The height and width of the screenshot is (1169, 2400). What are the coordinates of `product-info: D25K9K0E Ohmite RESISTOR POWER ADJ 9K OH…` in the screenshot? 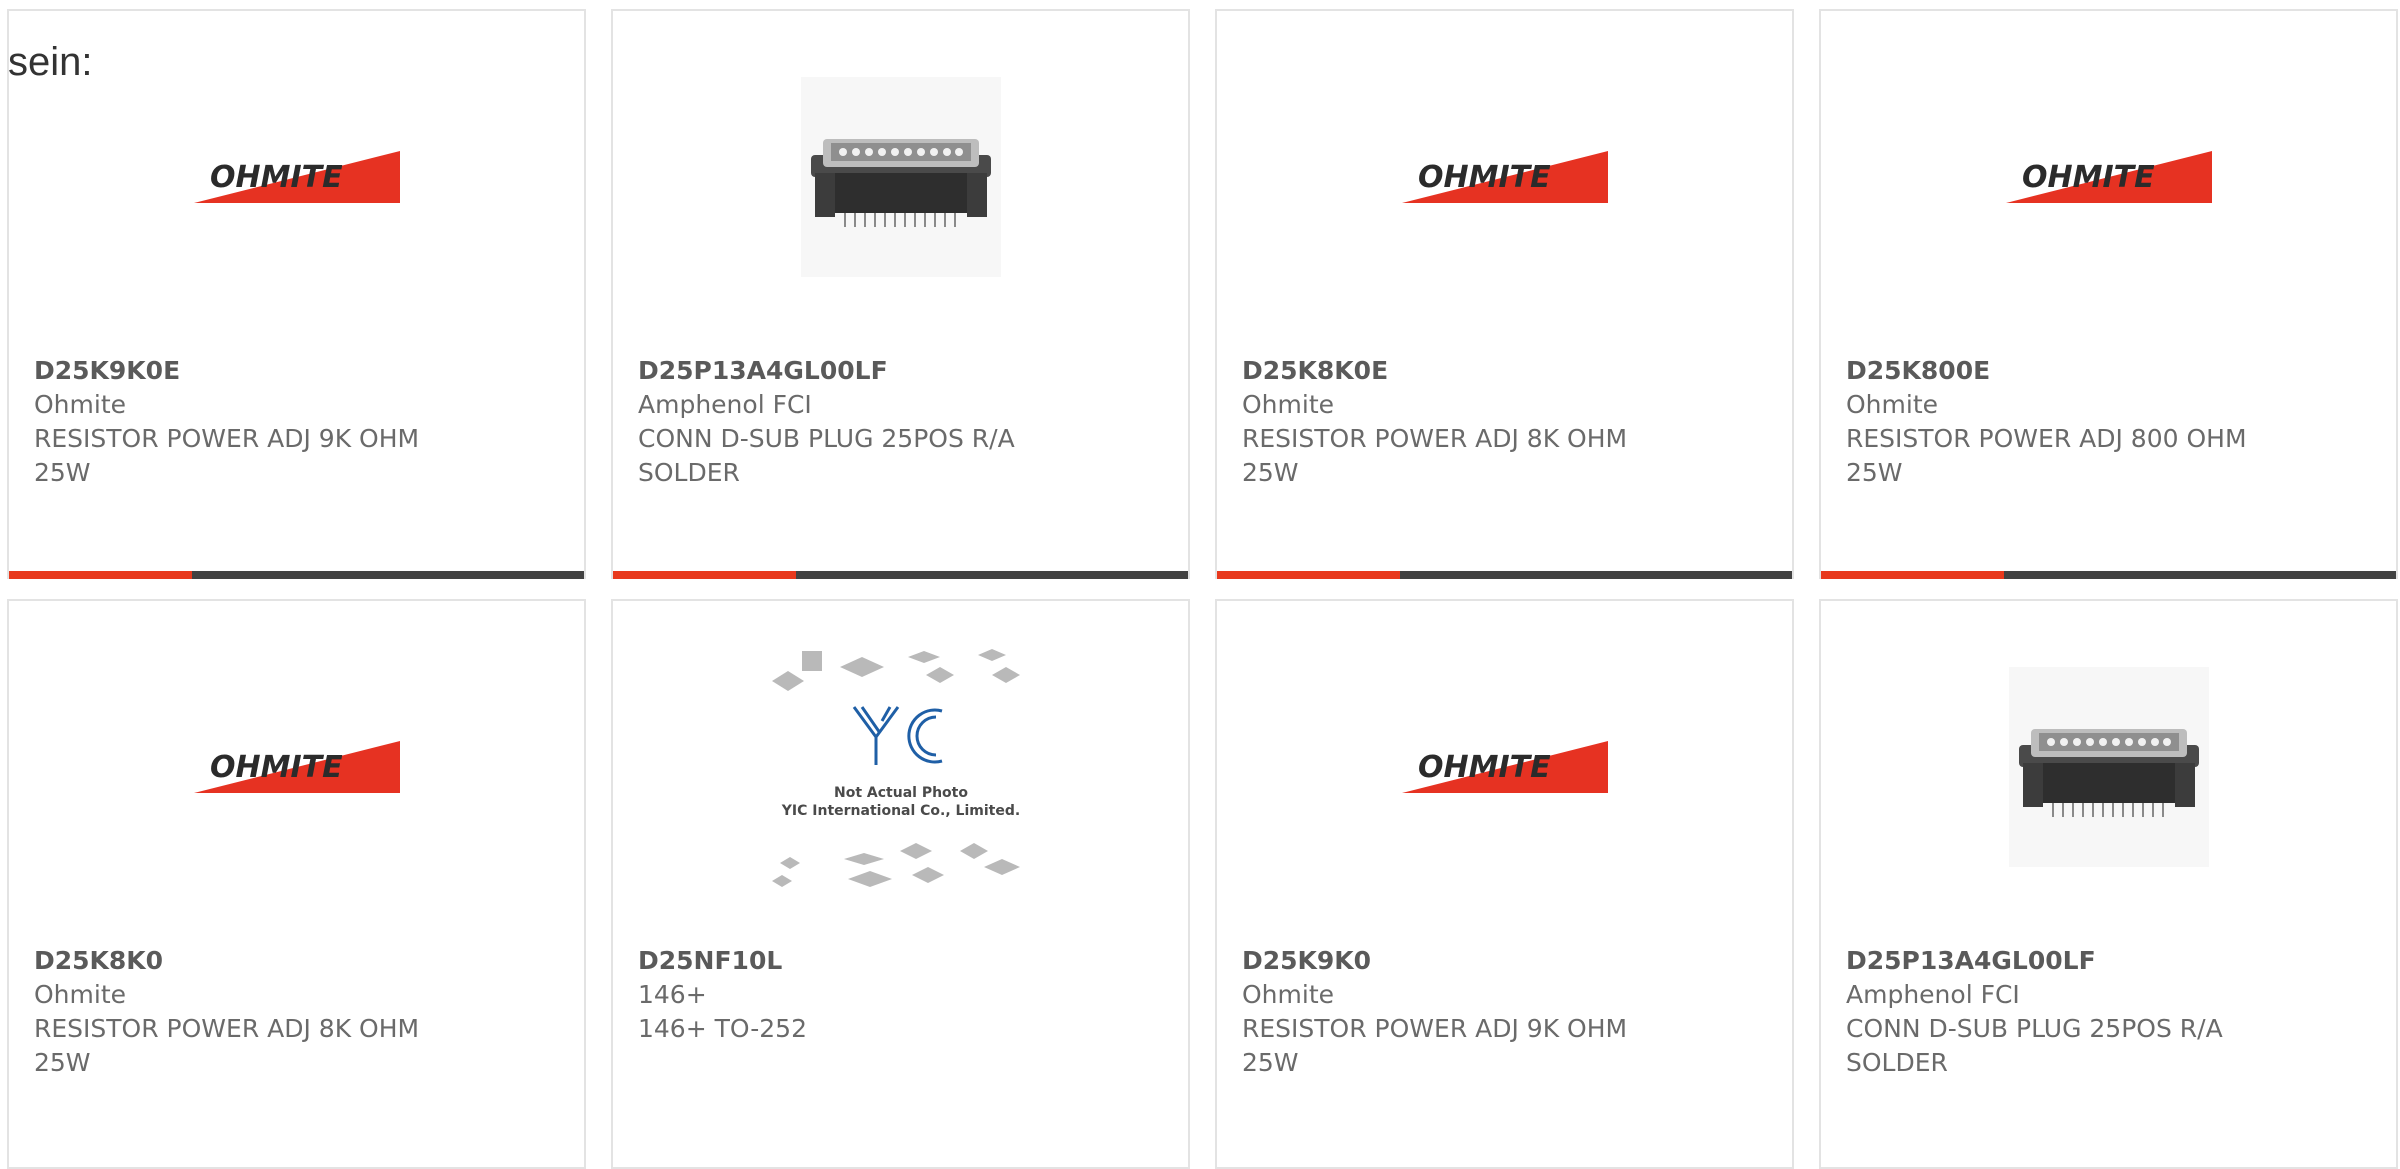 It's located at (299, 422).